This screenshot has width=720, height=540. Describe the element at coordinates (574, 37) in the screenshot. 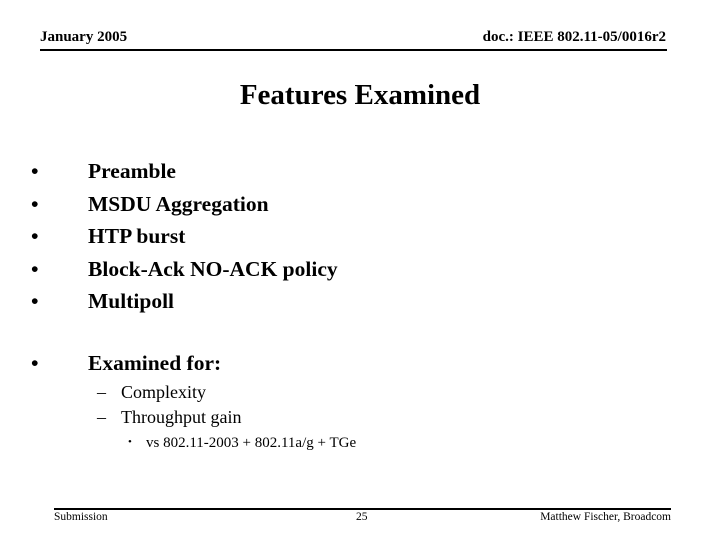

I see `header-doc-id: doc.: IEEE 802.11-05/0016r2` at that location.